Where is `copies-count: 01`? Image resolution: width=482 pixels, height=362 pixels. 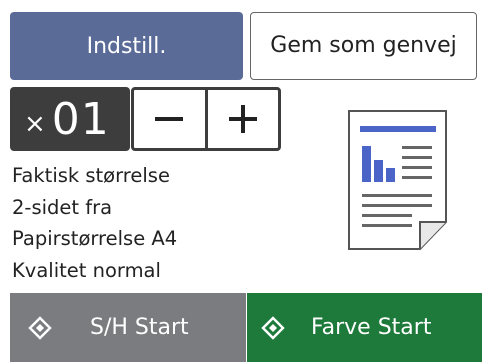 copies-count: 01 is located at coordinates (80, 119).